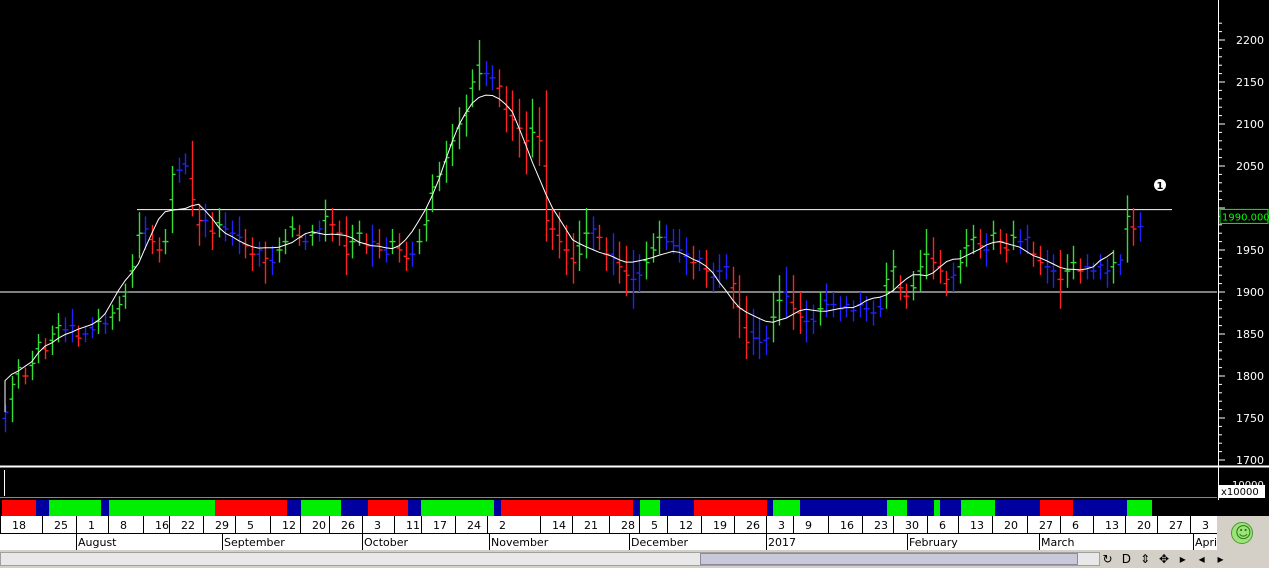 This screenshot has height=568, width=1269. Describe the element at coordinates (1220, 559) in the screenshot. I see `scroll-right-icon: ▸` at that location.